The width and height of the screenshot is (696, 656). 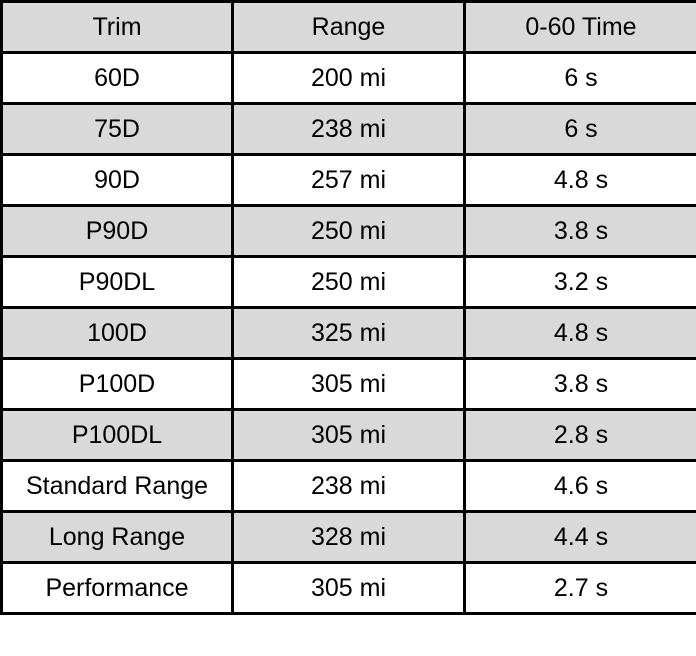 I want to click on range-cell: 325 mi, so click(x=348, y=333).